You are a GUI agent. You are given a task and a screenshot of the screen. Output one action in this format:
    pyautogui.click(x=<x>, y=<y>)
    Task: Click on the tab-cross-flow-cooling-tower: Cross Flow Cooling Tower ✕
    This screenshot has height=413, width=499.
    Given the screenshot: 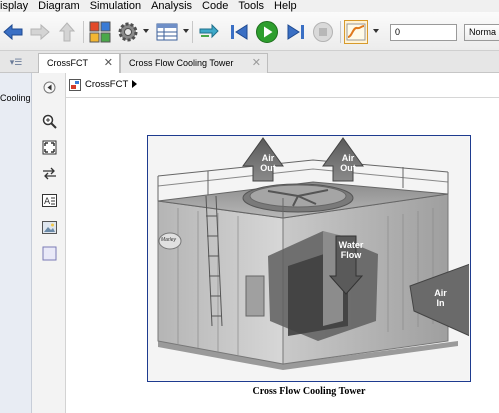 What is the action you would take?
    pyautogui.click(x=194, y=63)
    